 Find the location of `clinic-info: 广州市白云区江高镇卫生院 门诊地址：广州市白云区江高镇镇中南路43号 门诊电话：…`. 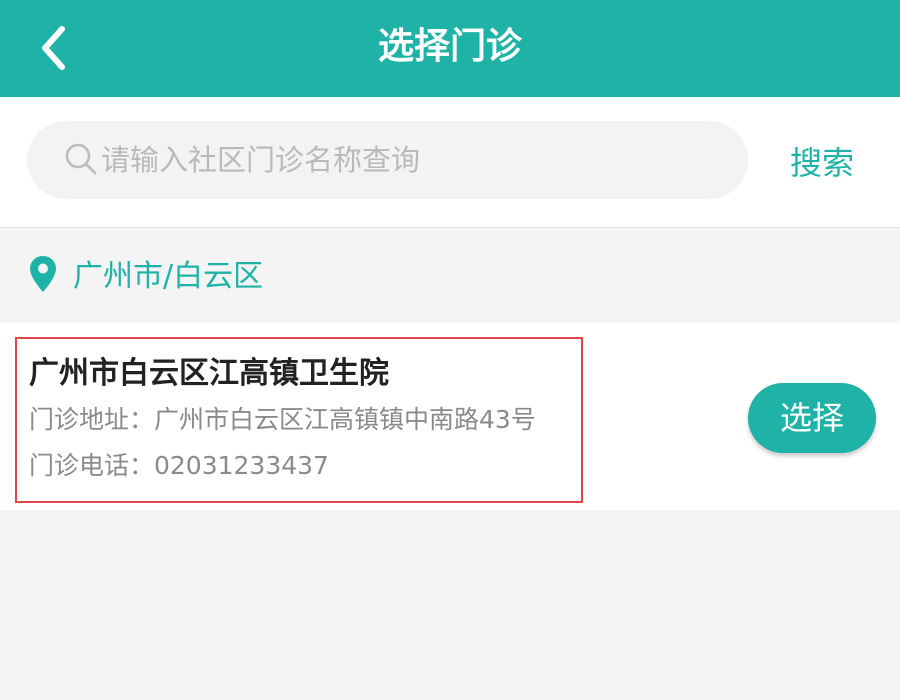

clinic-info: 广州市白云区江高镇卫生院 门诊地址：广州市白云区江高镇镇中南路43号 门诊电话：… is located at coordinates (299, 420).